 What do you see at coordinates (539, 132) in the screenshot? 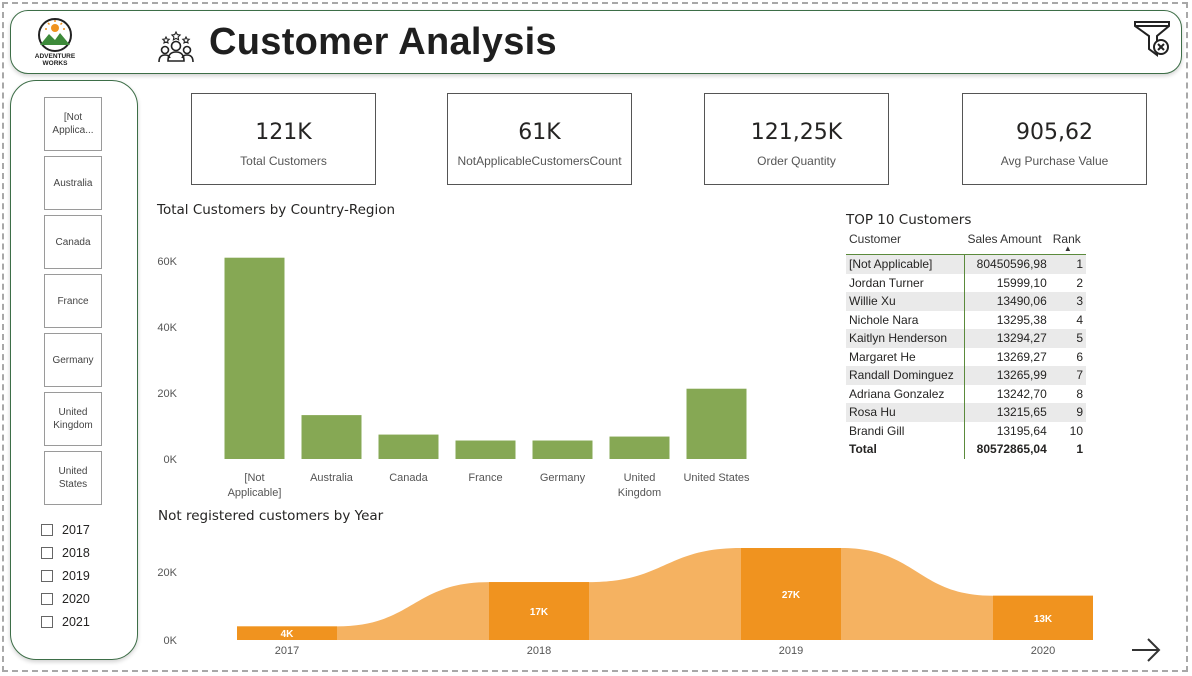
I see `kpi-value: 61K` at bounding box center [539, 132].